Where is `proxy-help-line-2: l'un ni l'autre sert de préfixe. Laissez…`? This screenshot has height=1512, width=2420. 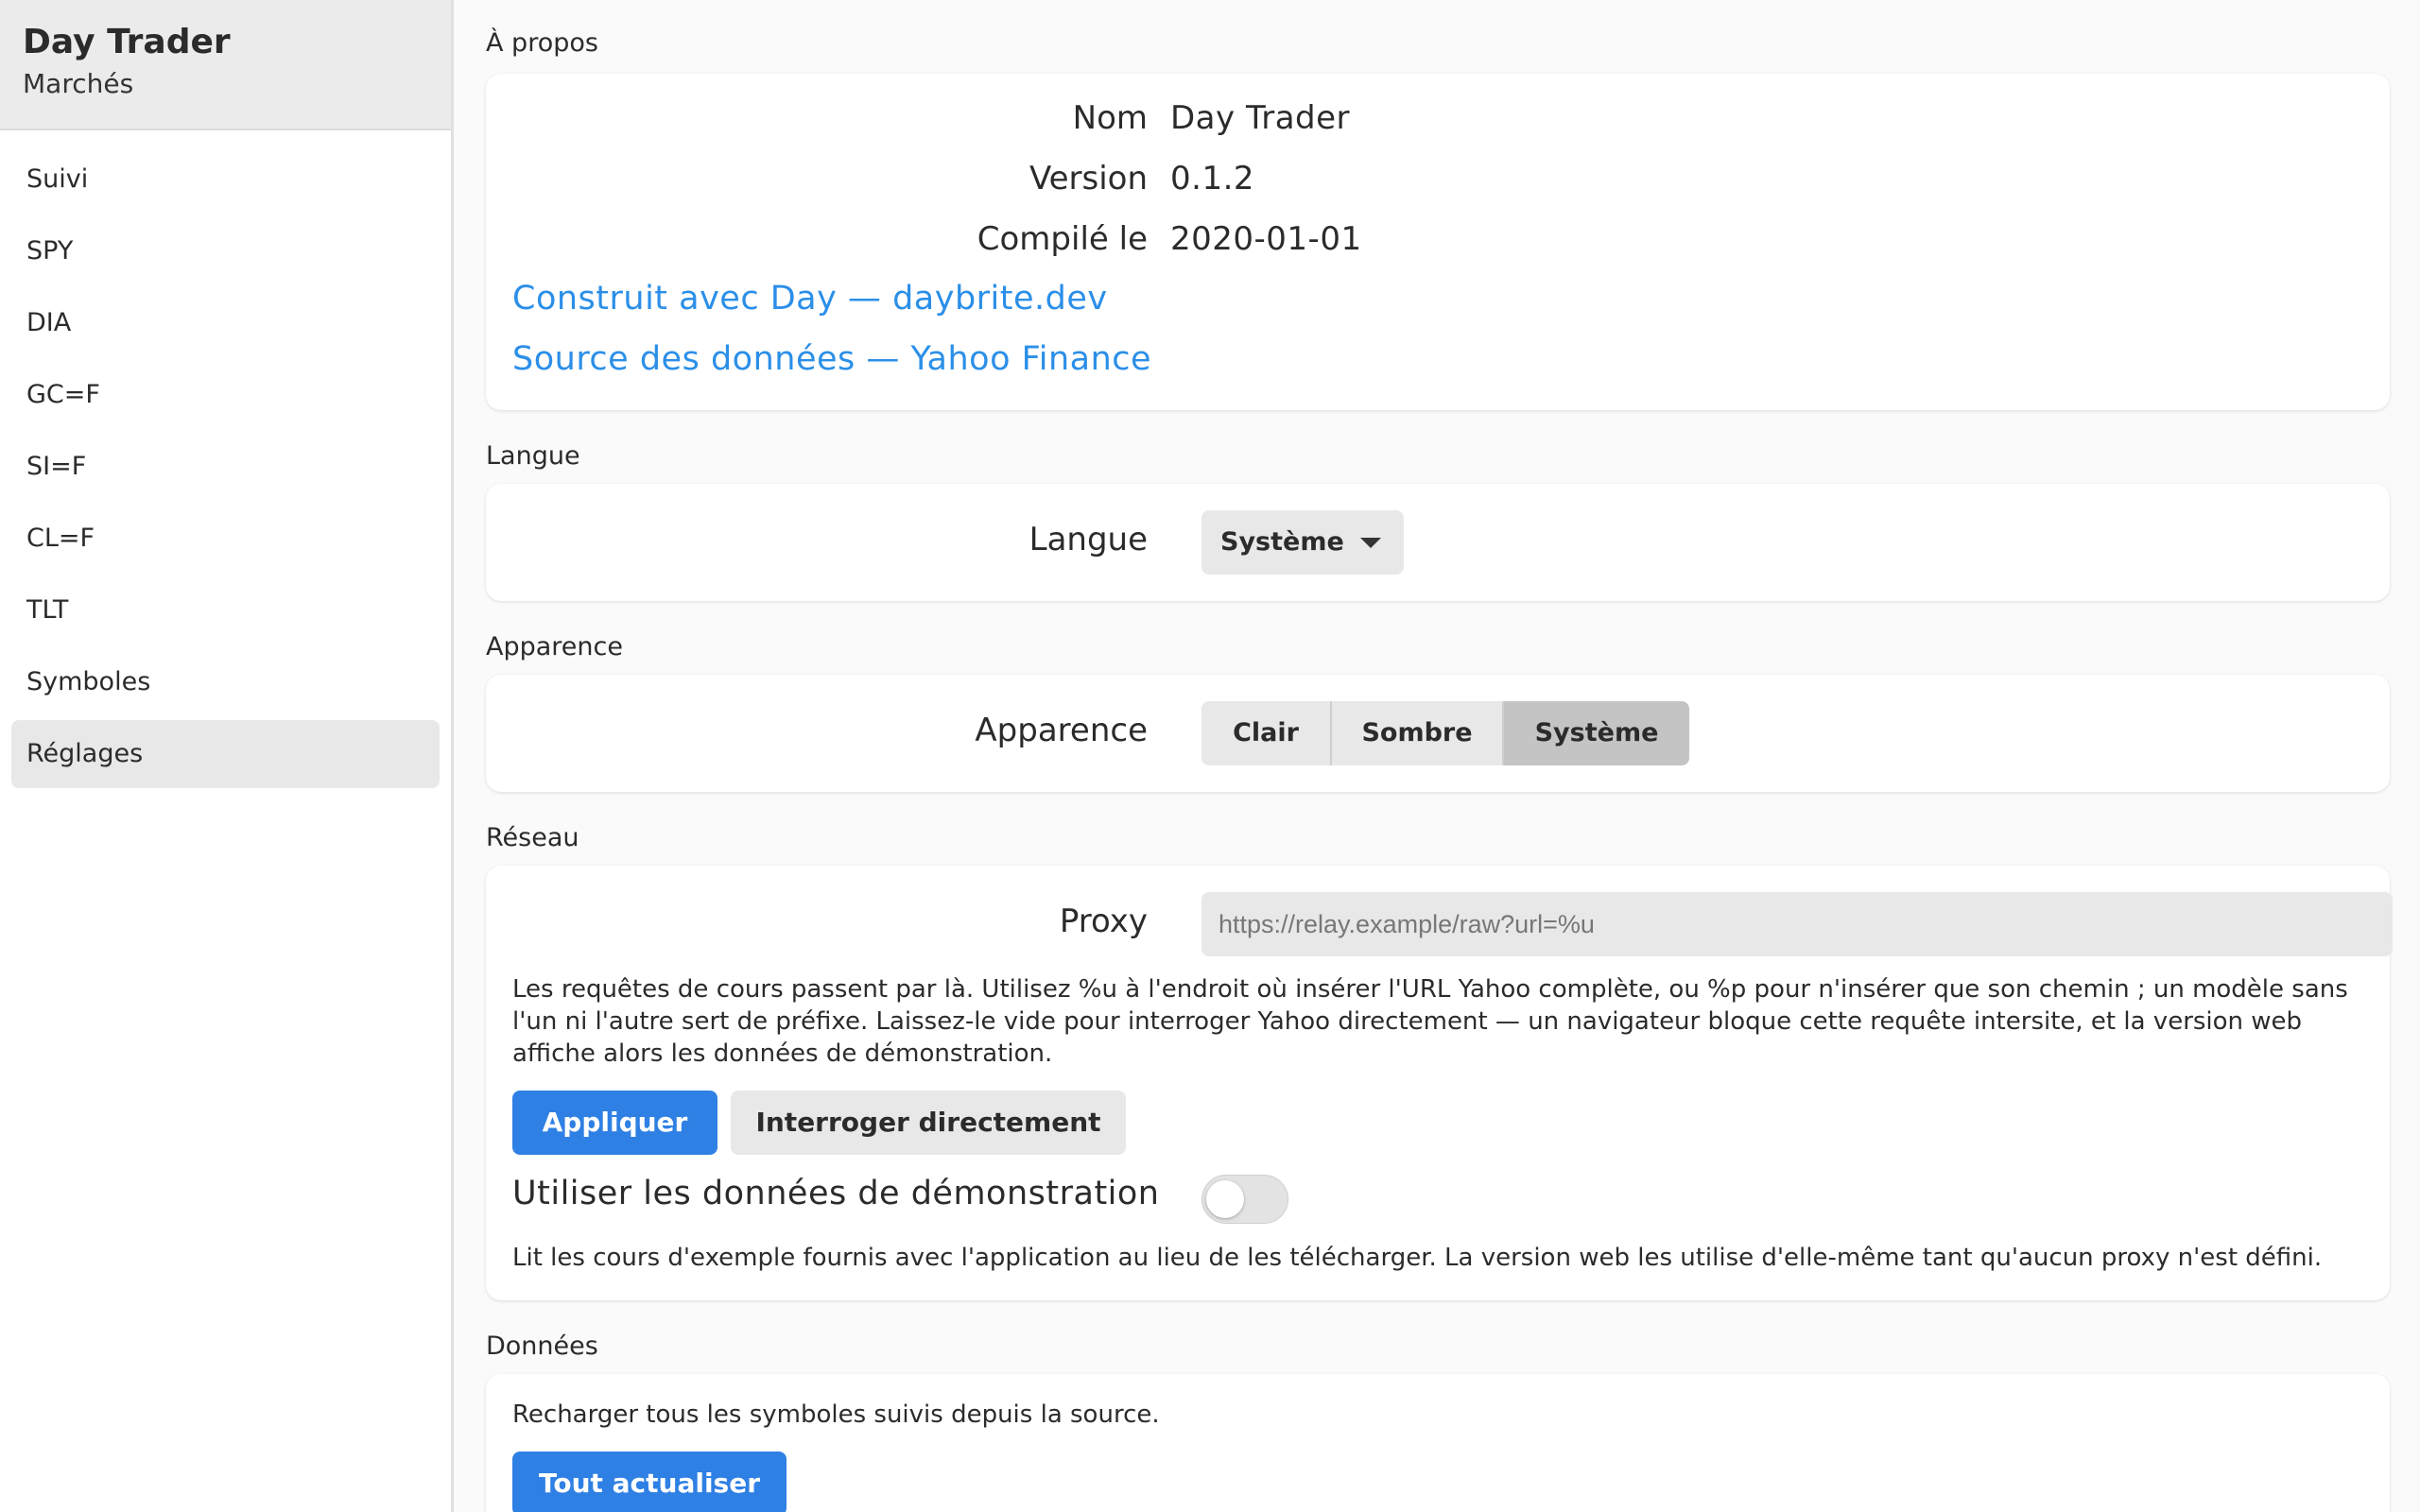
proxy-help-line-2: l'un ni l'autre sert de préfixe. Laissez… is located at coordinates (1407, 1021).